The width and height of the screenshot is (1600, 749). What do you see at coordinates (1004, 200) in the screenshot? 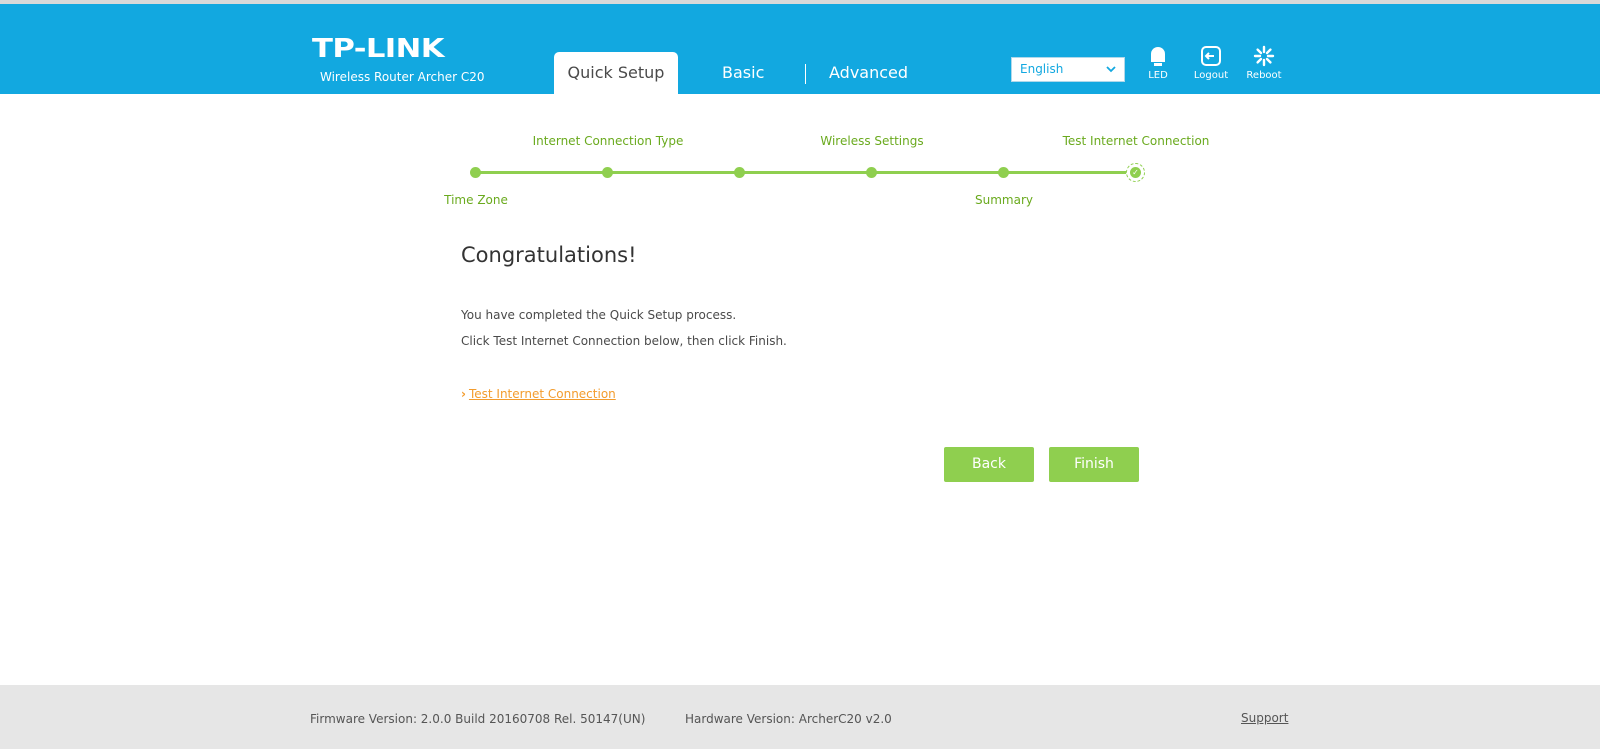
I see `step-label-summary: Summary` at bounding box center [1004, 200].